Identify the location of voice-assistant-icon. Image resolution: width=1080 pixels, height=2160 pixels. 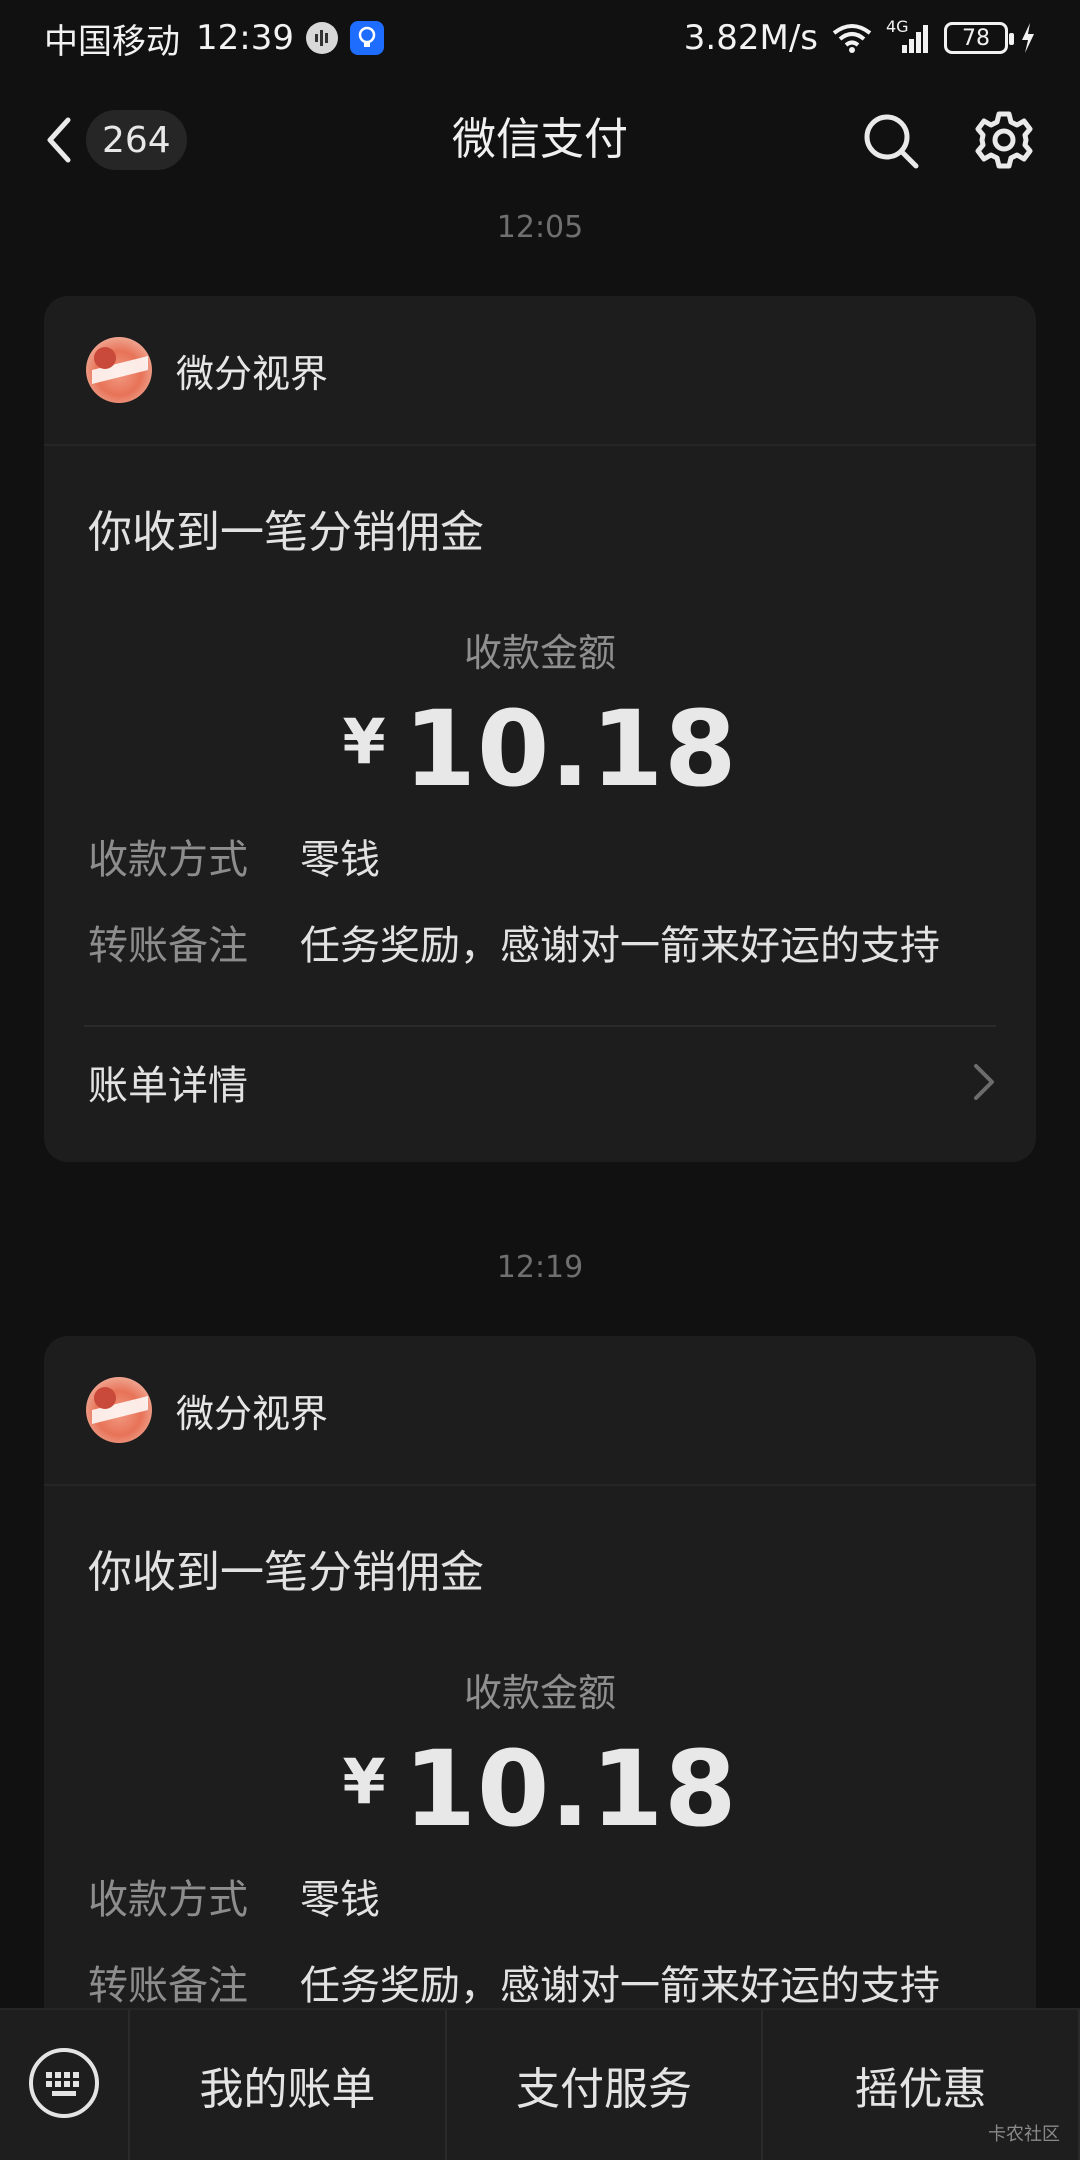
(321, 38).